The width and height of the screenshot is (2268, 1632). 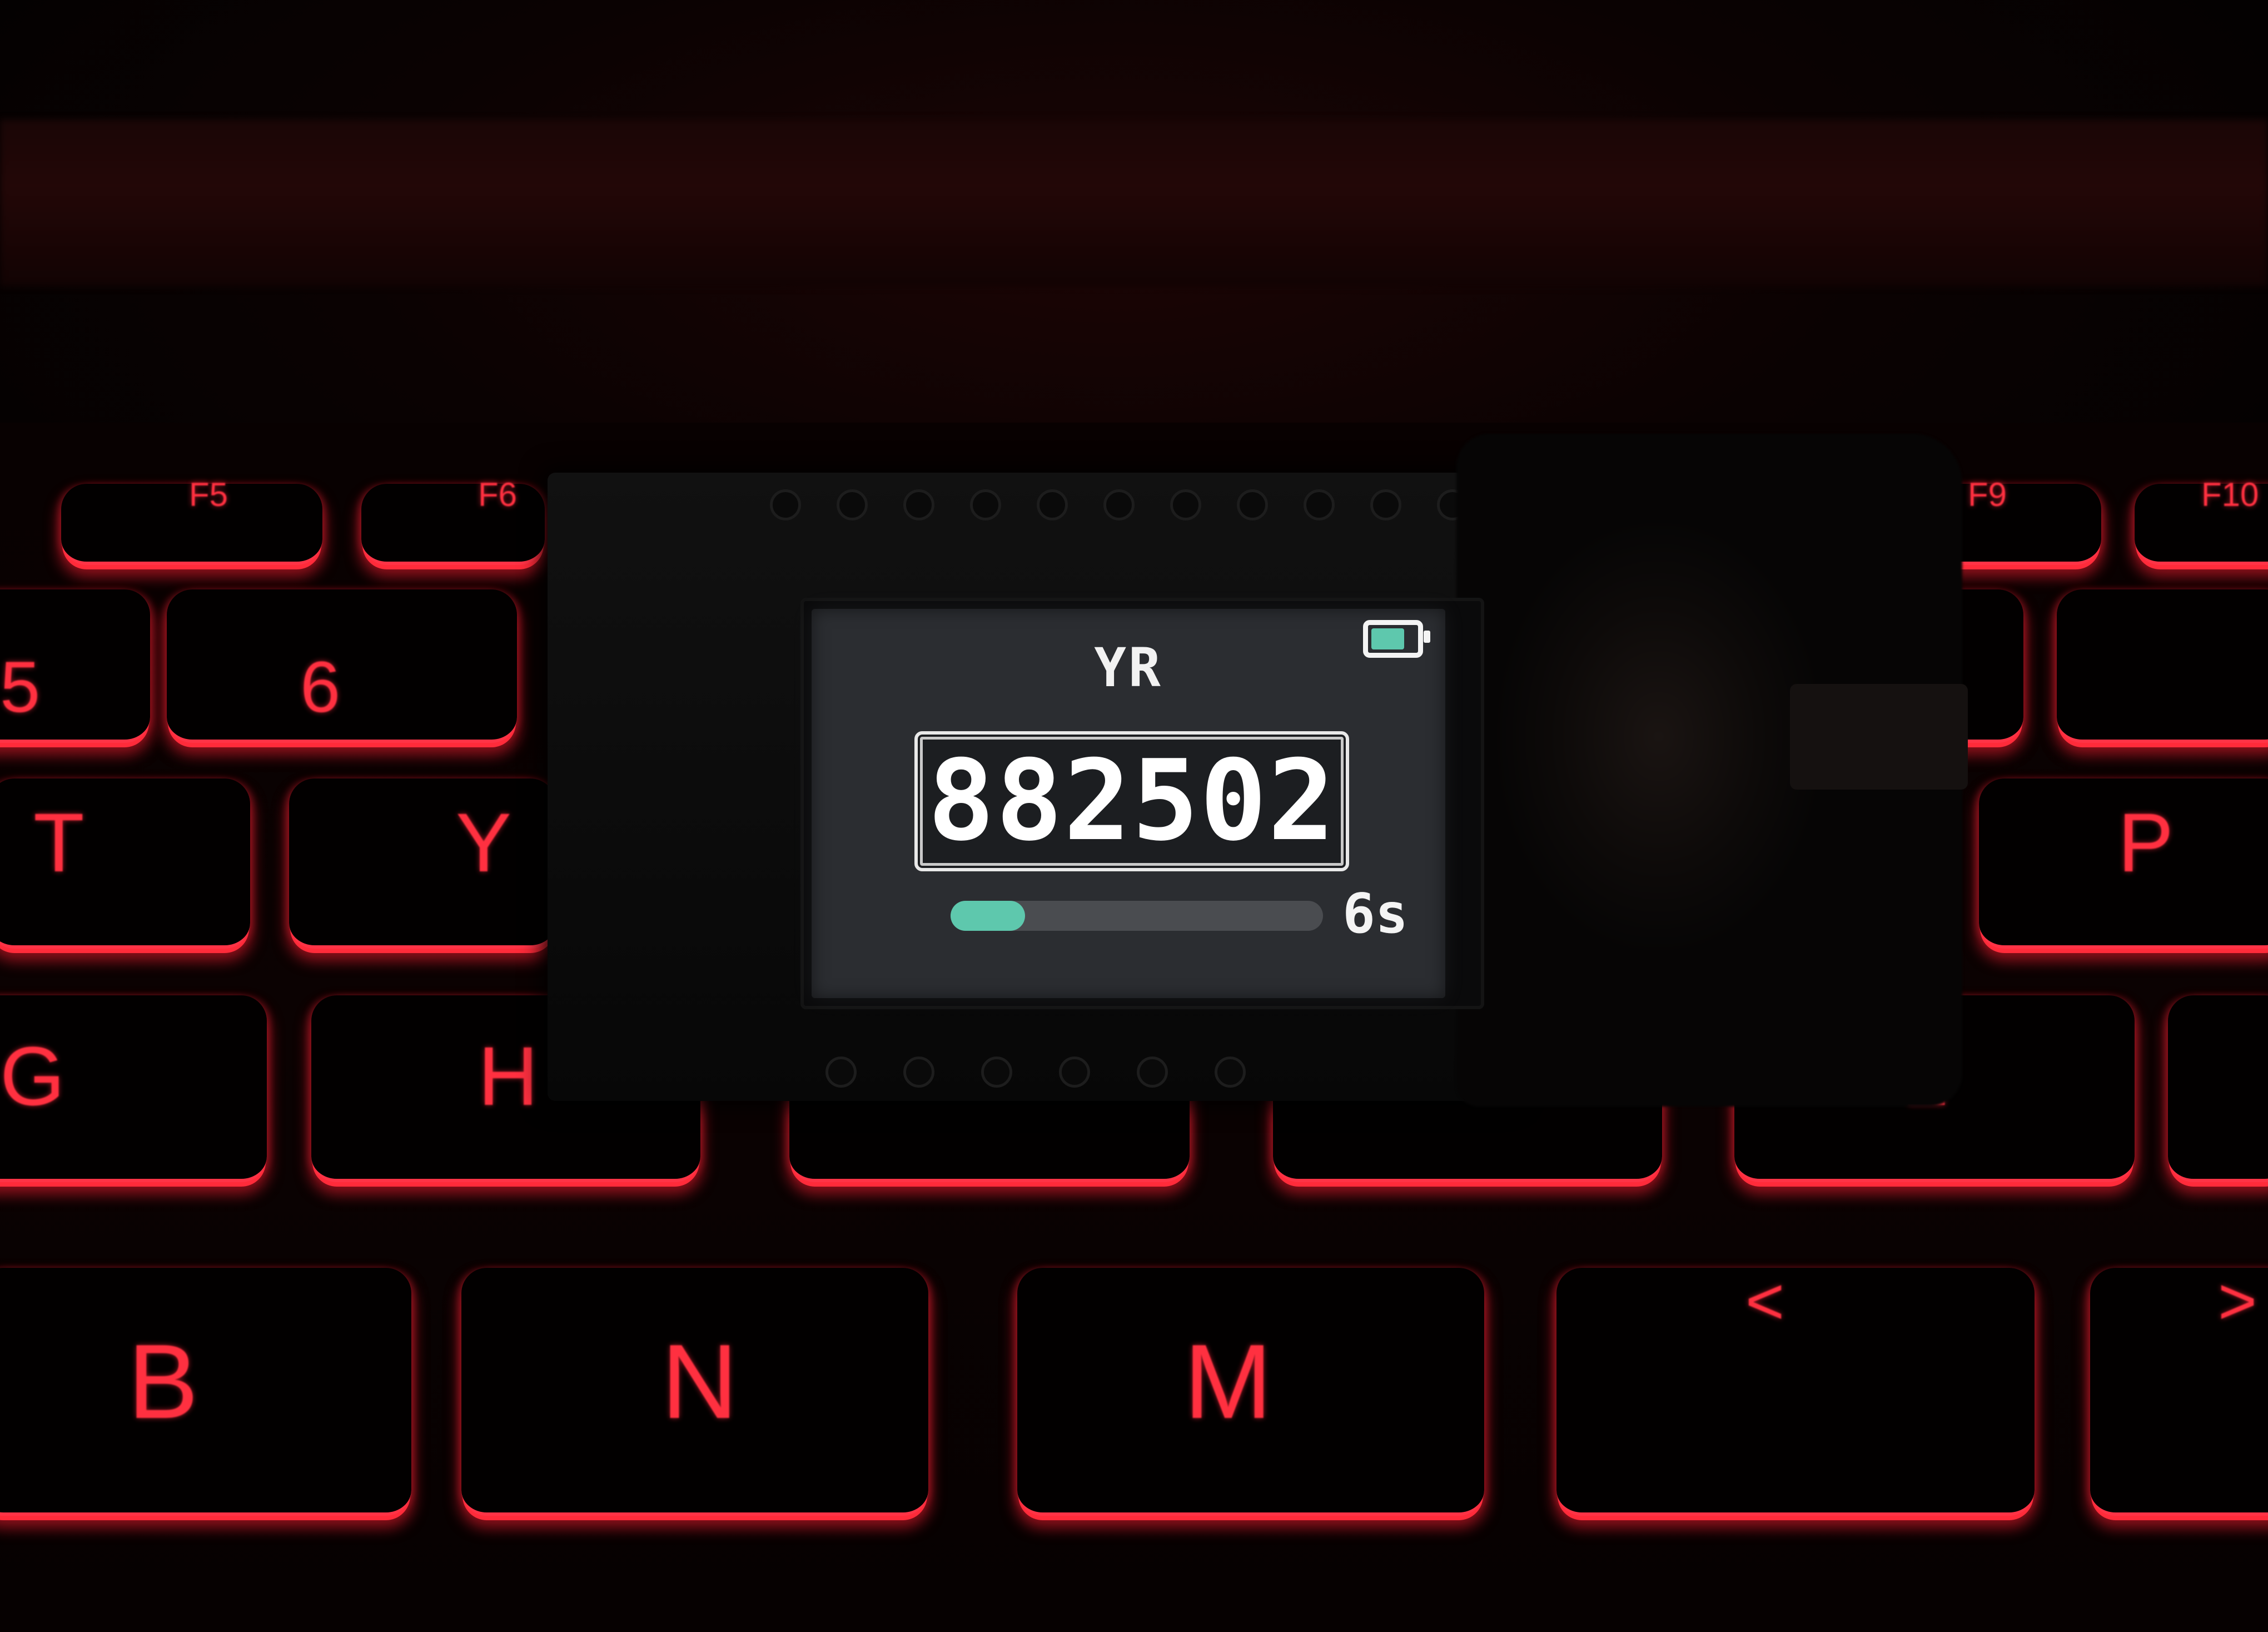 What do you see at coordinates (125, 863) in the screenshot?
I see `key-t: T` at bounding box center [125, 863].